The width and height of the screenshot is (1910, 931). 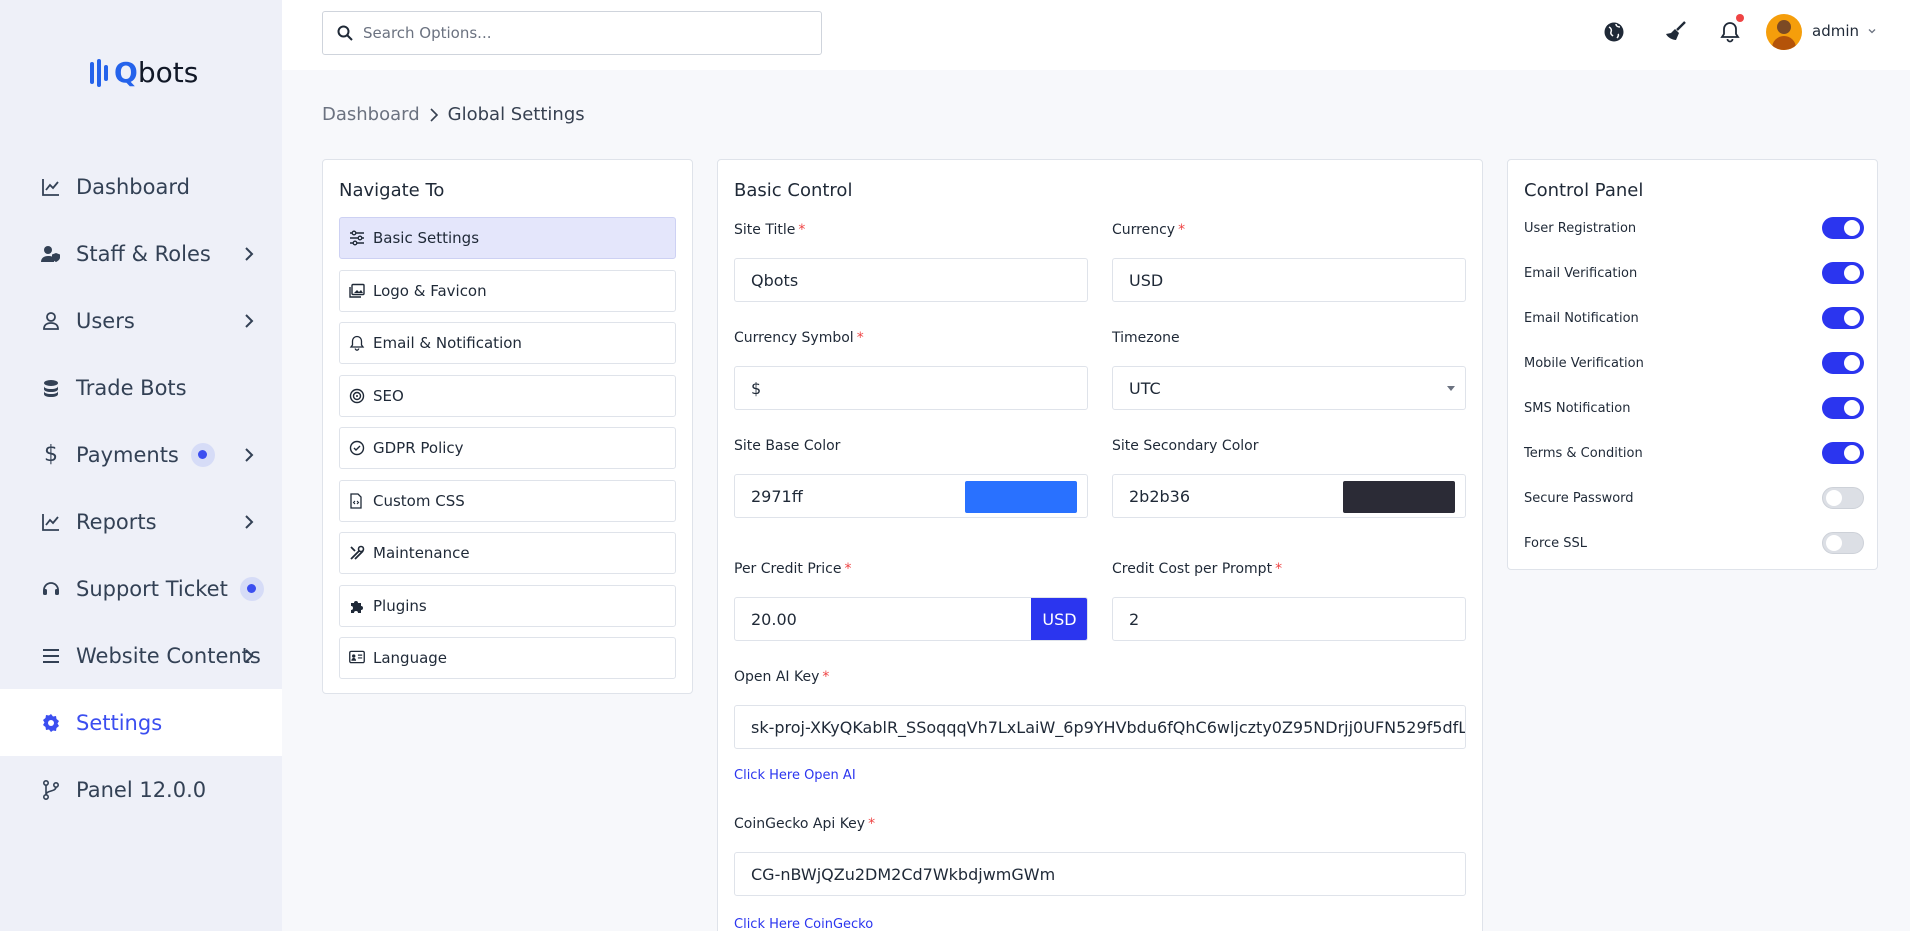 What do you see at coordinates (911, 388) in the screenshot?
I see `currency-symbol-input: $` at bounding box center [911, 388].